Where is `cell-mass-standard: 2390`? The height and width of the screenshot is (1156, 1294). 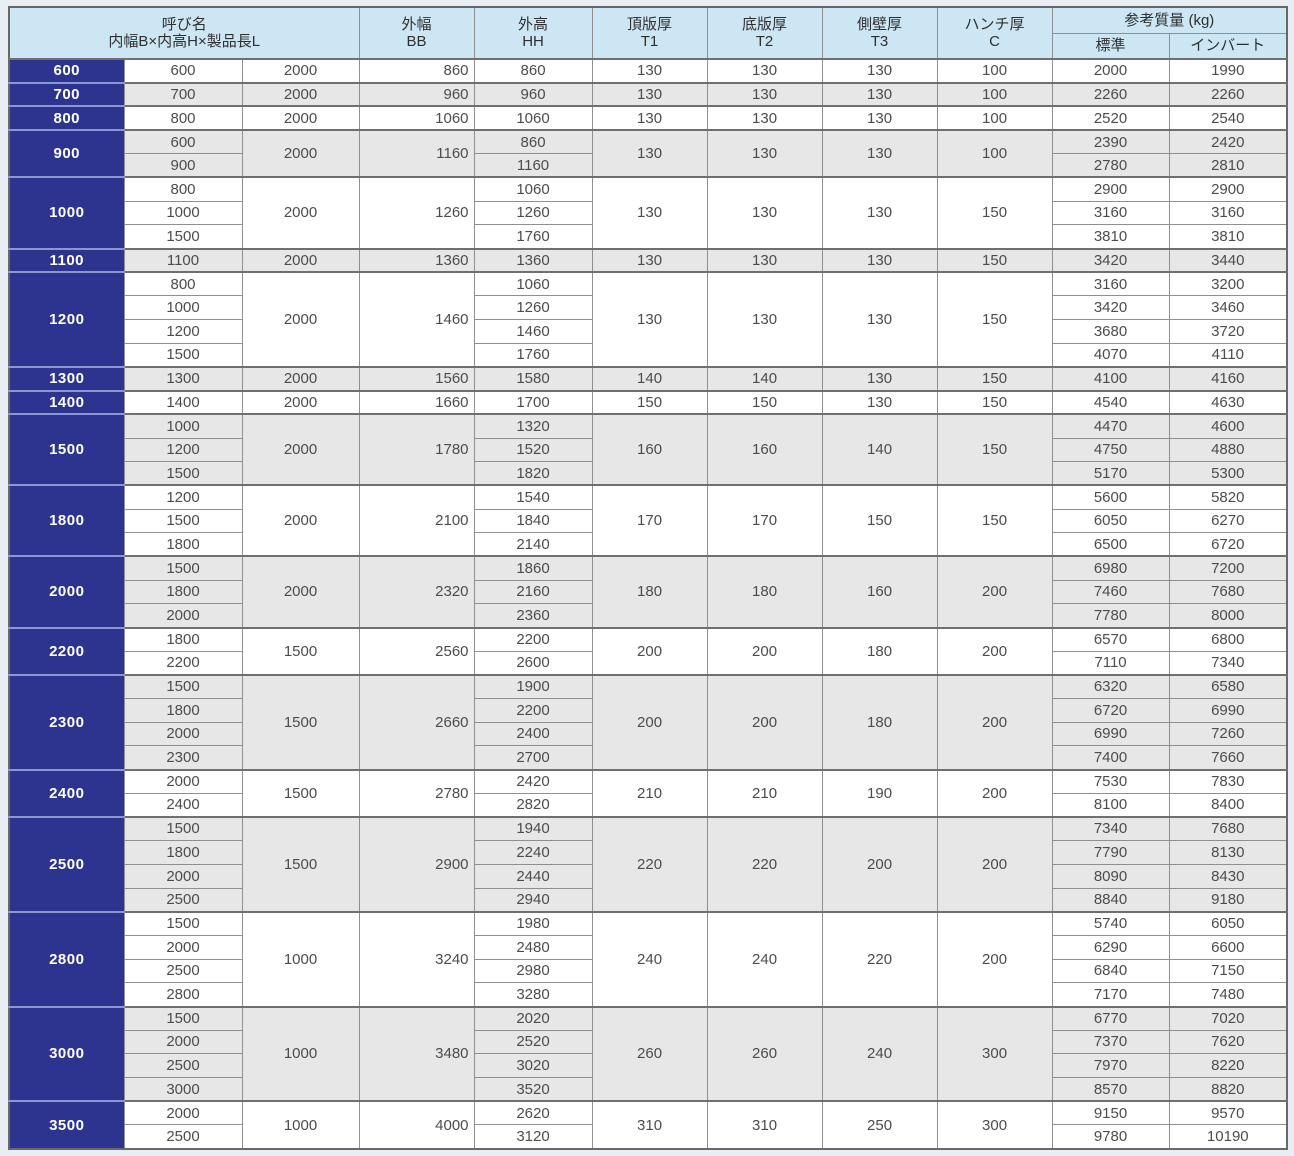 cell-mass-standard: 2390 is located at coordinates (1110, 142).